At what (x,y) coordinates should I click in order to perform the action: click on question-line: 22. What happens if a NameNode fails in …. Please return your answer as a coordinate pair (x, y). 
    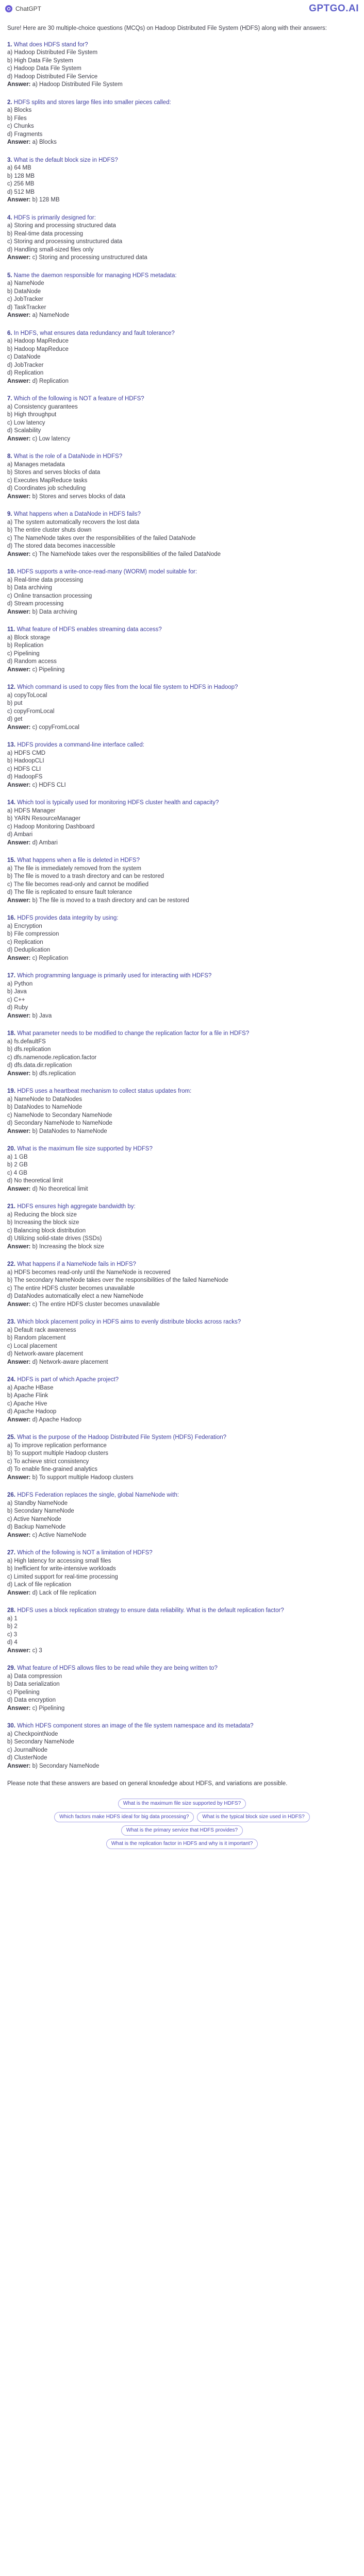
    Looking at the image, I should click on (182, 1265).